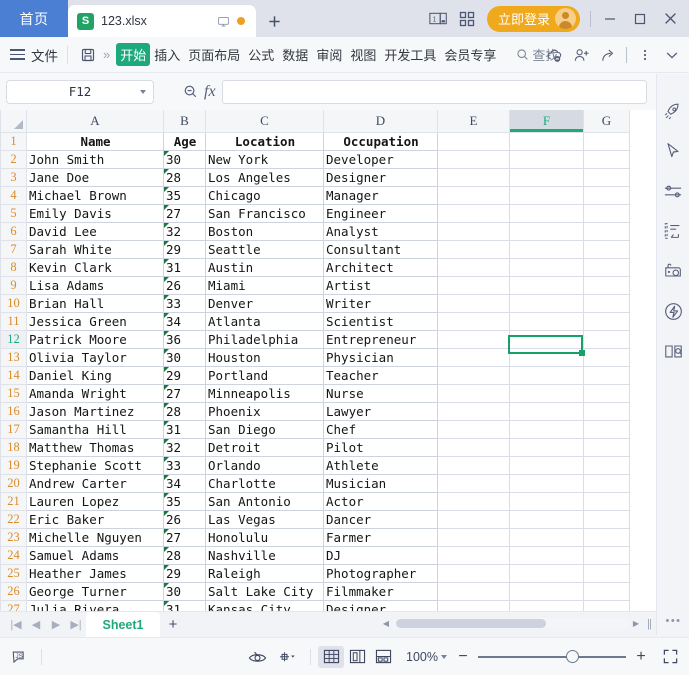  Describe the element at coordinates (13, 121) in the screenshot. I see `select-all-corner` at that location.